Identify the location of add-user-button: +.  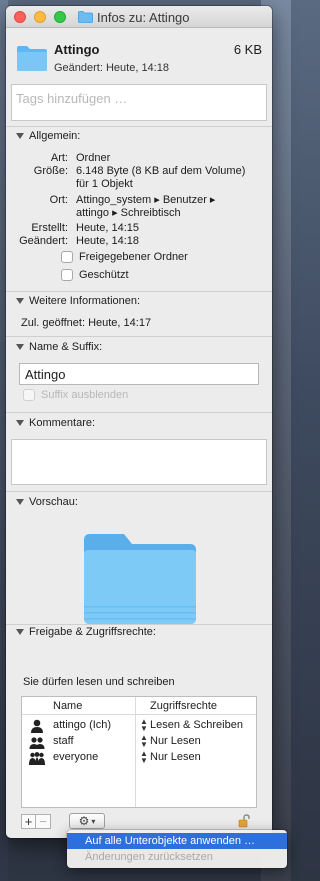
(28, 821).